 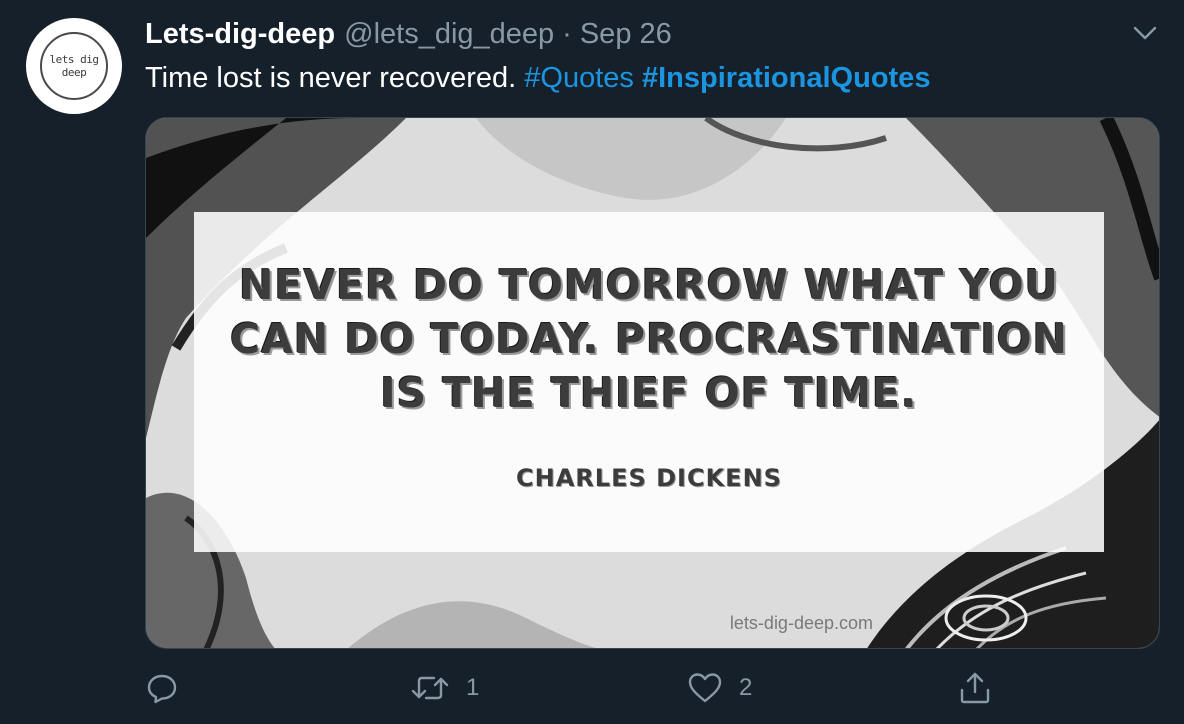 I want to click on avatar: lets dig deep, so click(x=74, y=66).